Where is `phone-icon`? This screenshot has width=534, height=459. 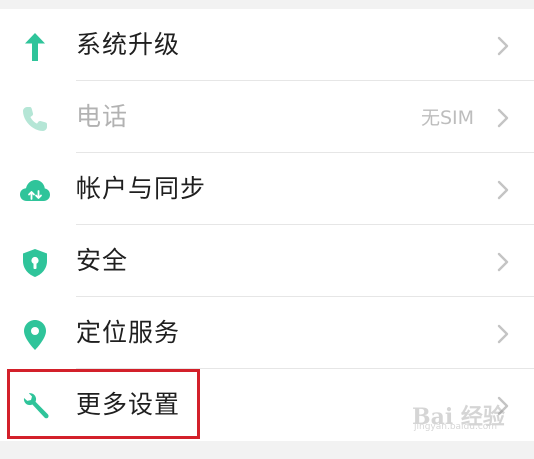 phone-icon is located at coordinates (35, 119).